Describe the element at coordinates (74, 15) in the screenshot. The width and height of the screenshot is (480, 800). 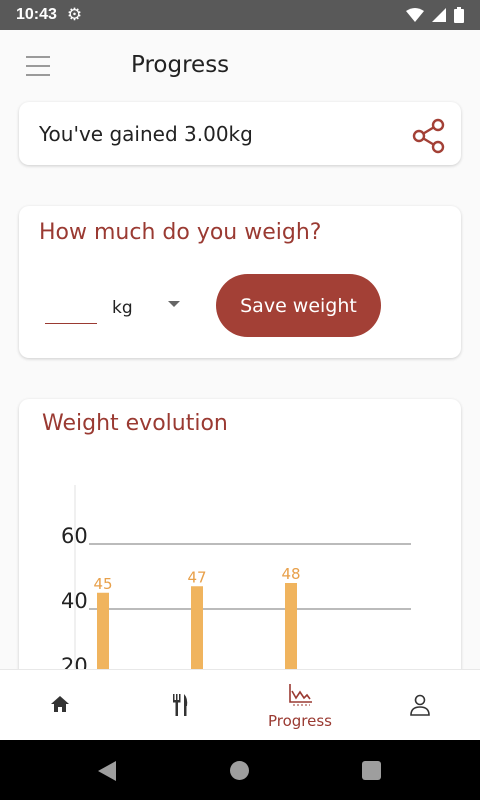
I see `gear-icon: ⚙` at that location.